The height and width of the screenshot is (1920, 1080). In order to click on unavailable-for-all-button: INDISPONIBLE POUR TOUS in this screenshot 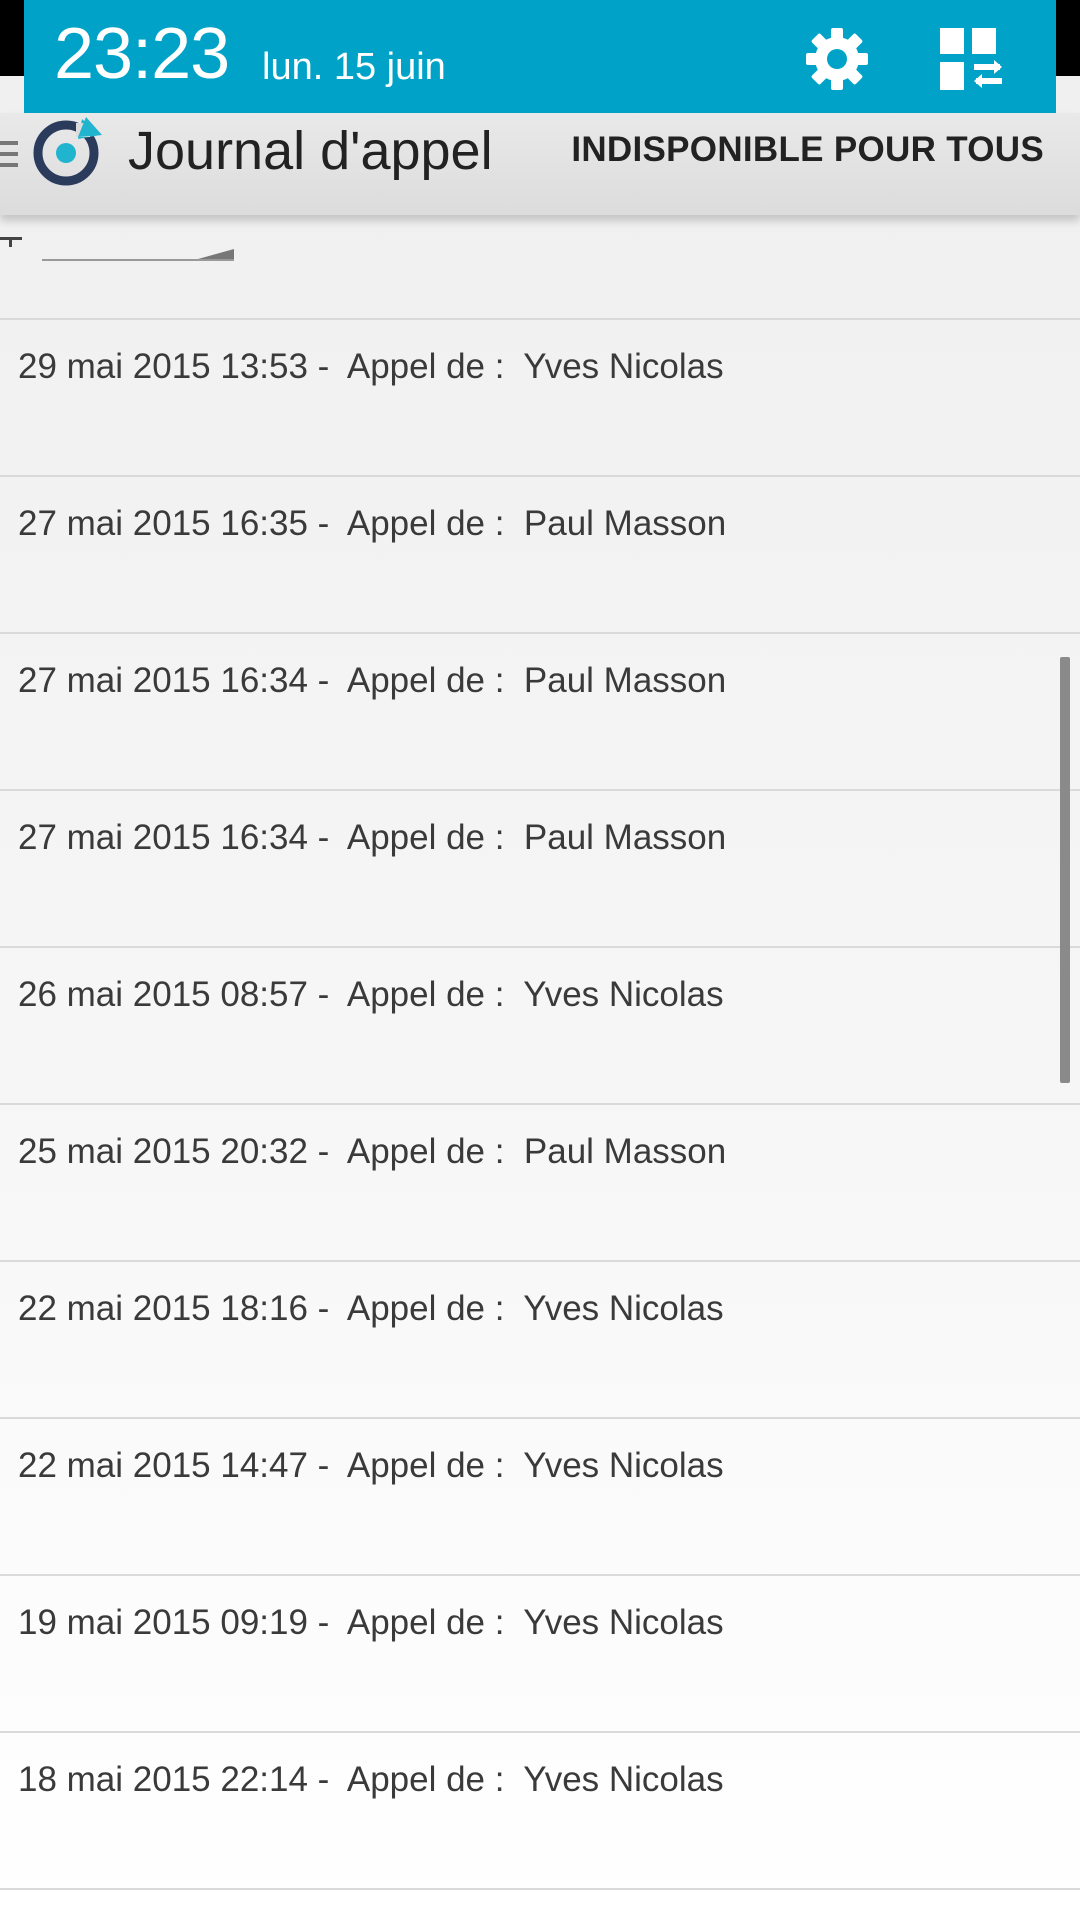, I will do `click(807, 150)`.